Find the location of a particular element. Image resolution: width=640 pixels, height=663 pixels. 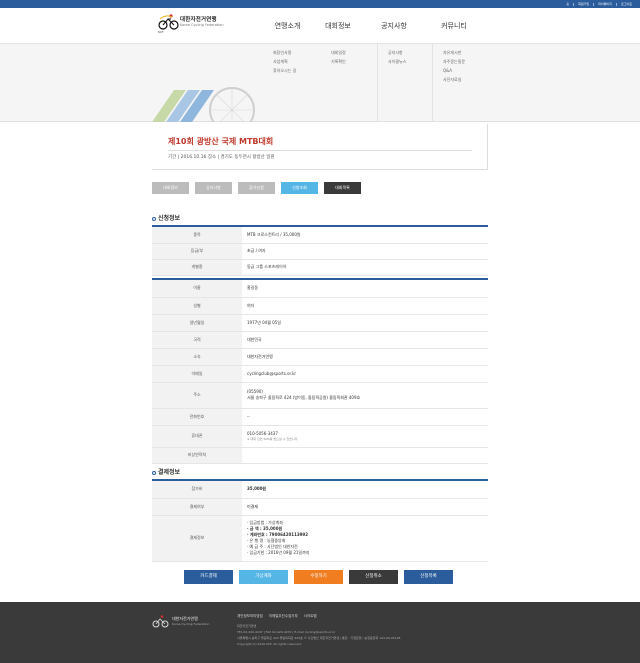

payment-status: 미결제 is located at coordinates (365, 507).